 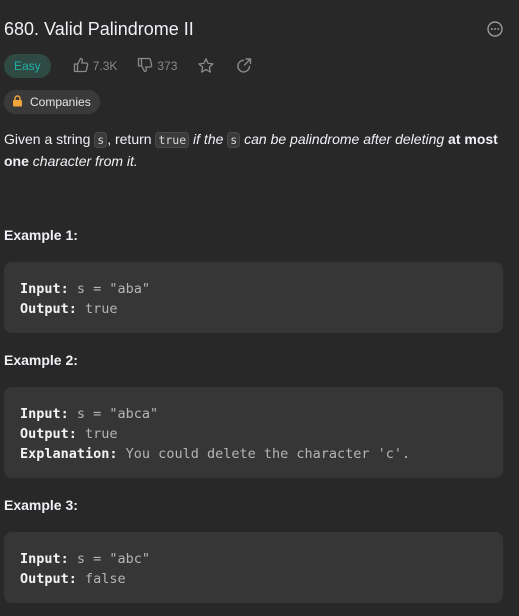 What do you see at coordinates (172, 140) in the screenshot?
I see `inline-code-true: true` at bounding box center [172, 140].